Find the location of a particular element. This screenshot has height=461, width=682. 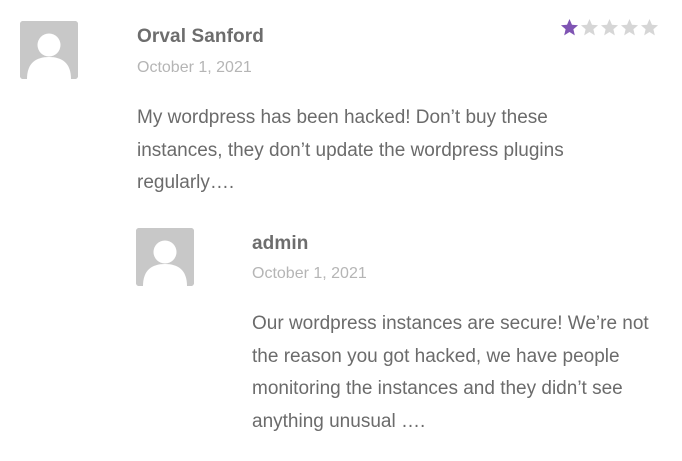

reply-date: October 1, 2021 is located at coordinates (309, 273).